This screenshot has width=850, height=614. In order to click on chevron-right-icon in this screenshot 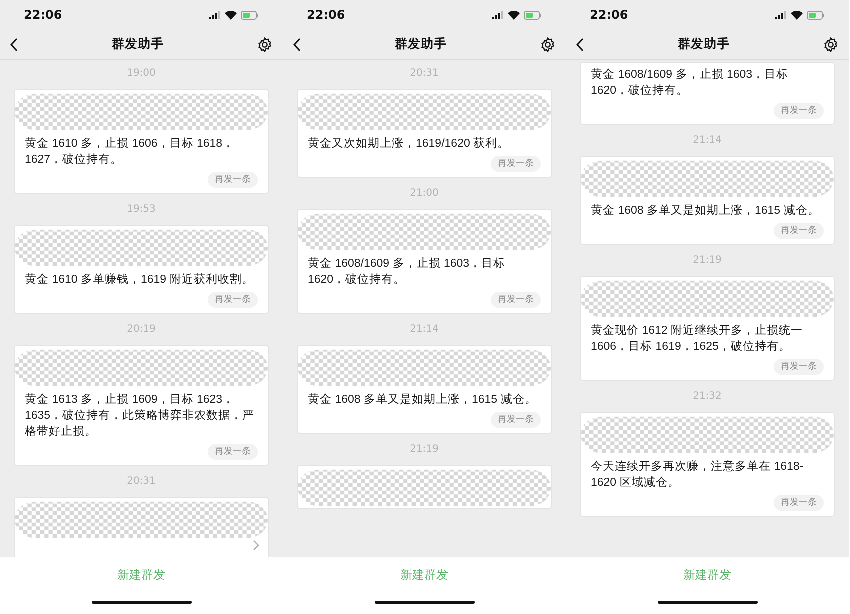, I will do `click(256, 545)`.